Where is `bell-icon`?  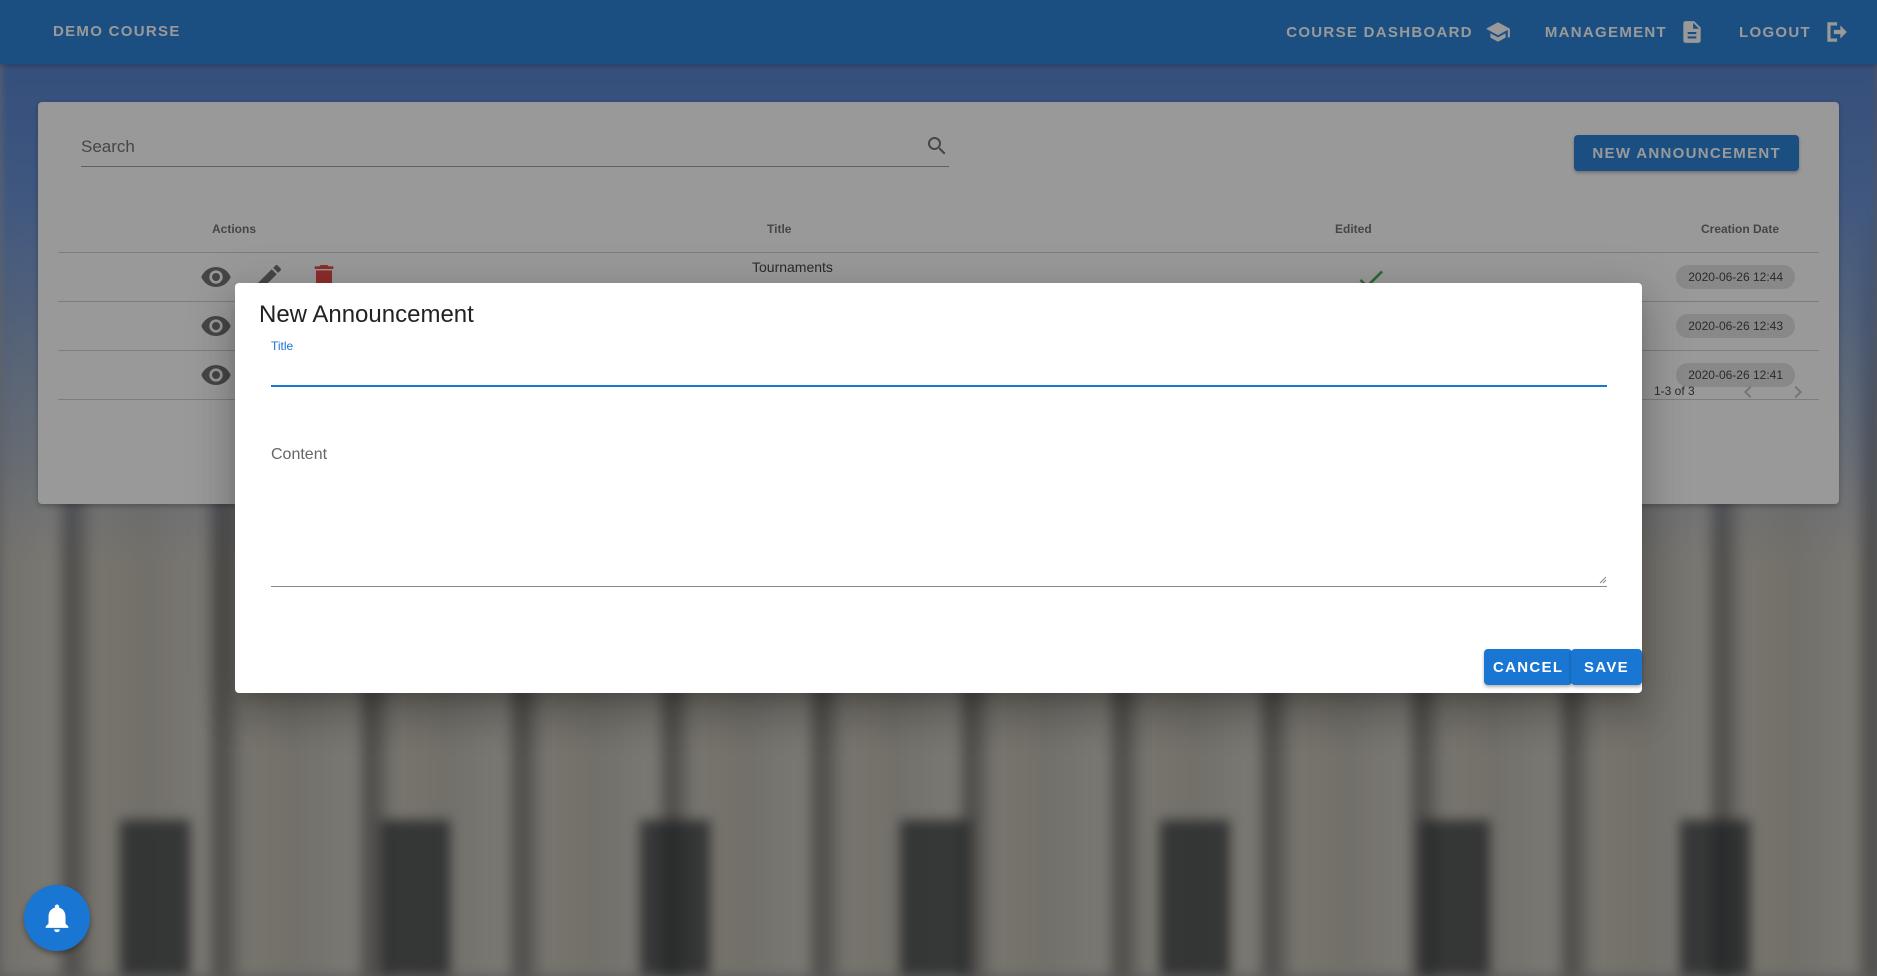 bell-icon is located at coordinates (57, 918).